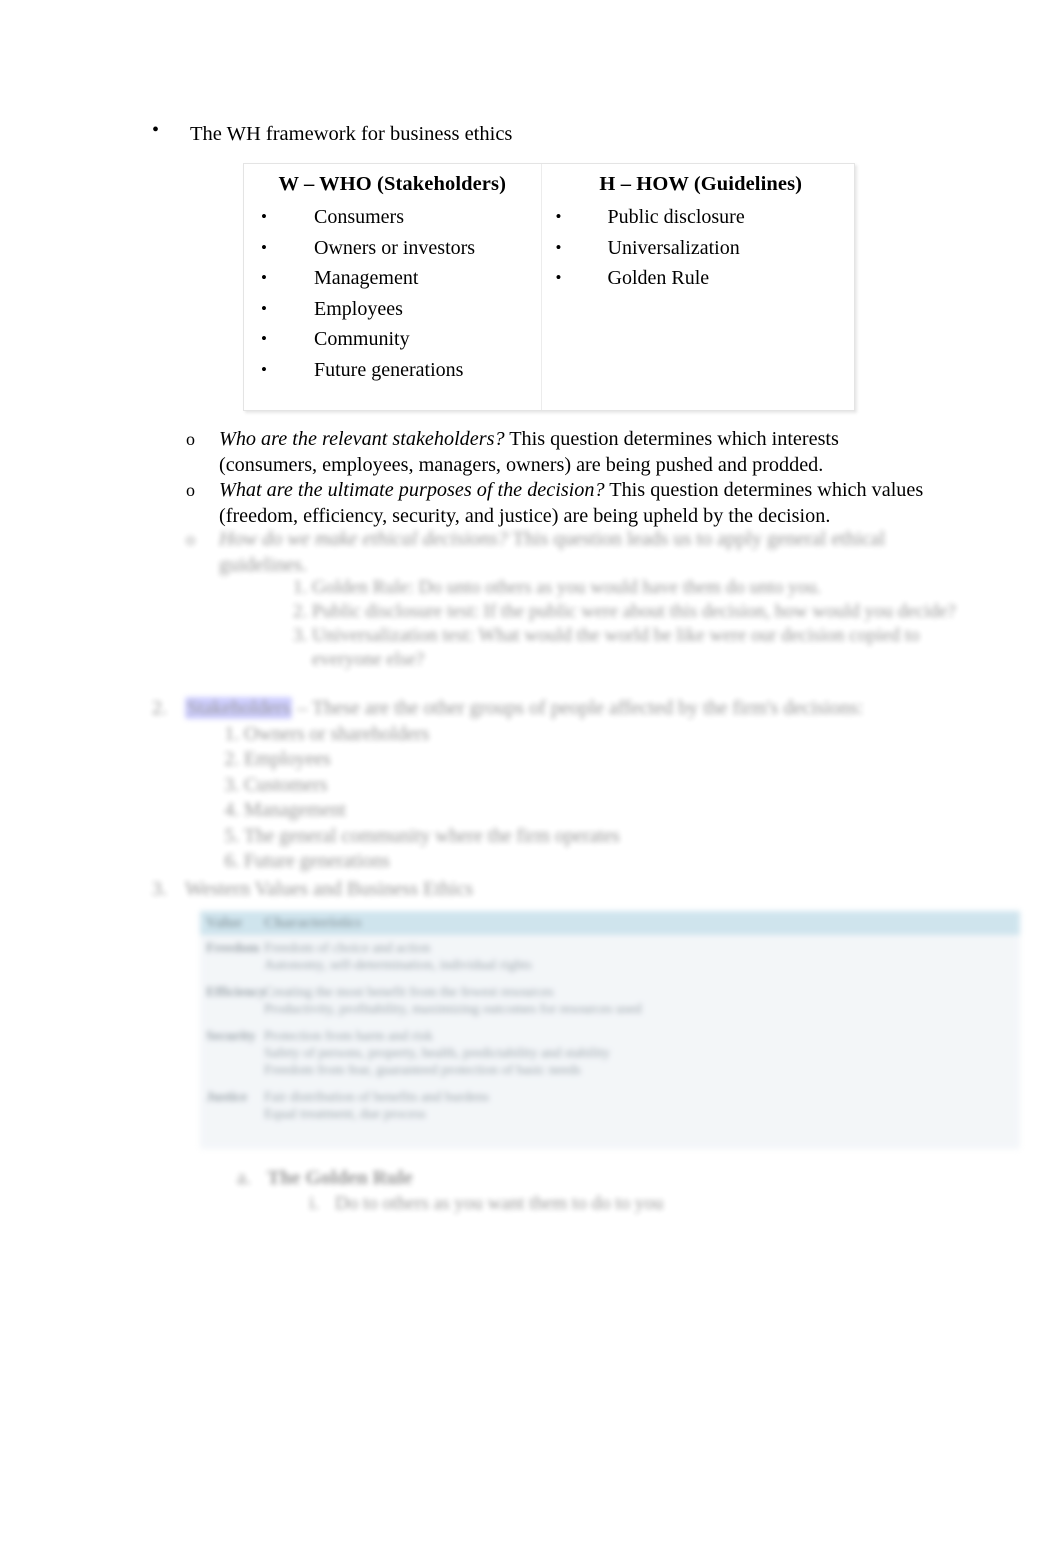 The height and width of the screenshot is (1556, 1062). What do you see at coordinates (348, 1036) in the screenshot?
I see `characteristic-line: Protection from harm and risk` at bounding box center [348, 1036].